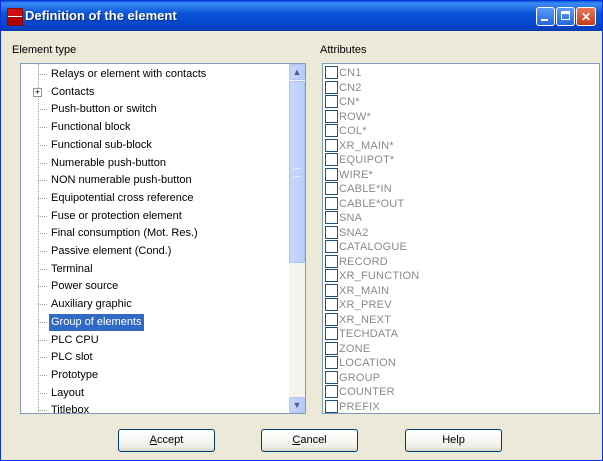 The height and width of the screenshot is (461, 603). I want to click on help-button: Help, so click(453, 440).